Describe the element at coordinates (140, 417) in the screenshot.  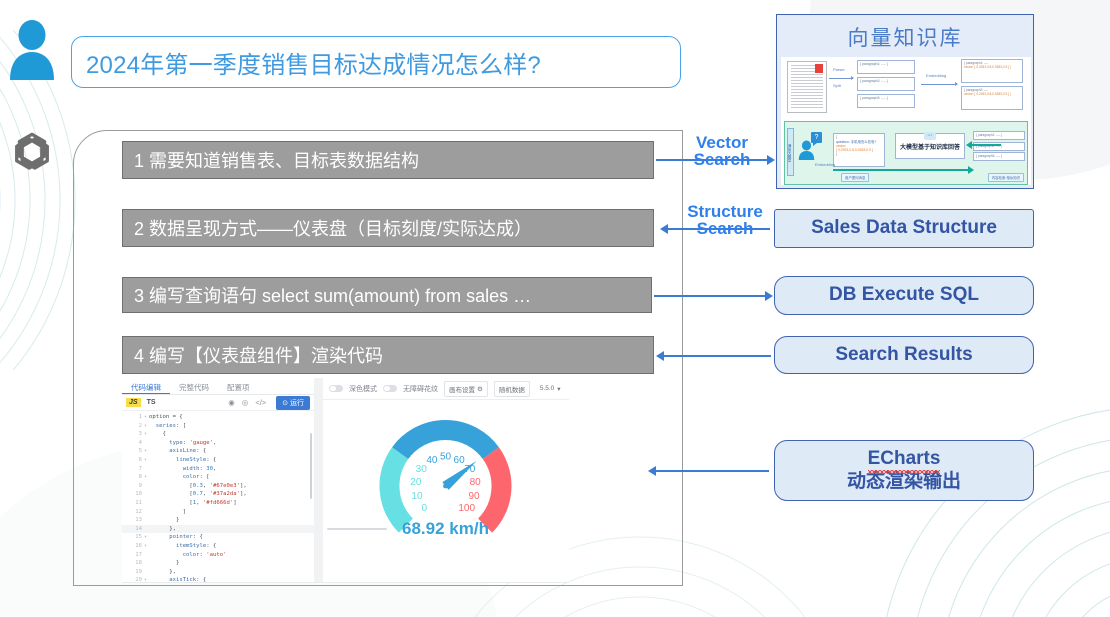
I see `code-line-number: 1` at that location.